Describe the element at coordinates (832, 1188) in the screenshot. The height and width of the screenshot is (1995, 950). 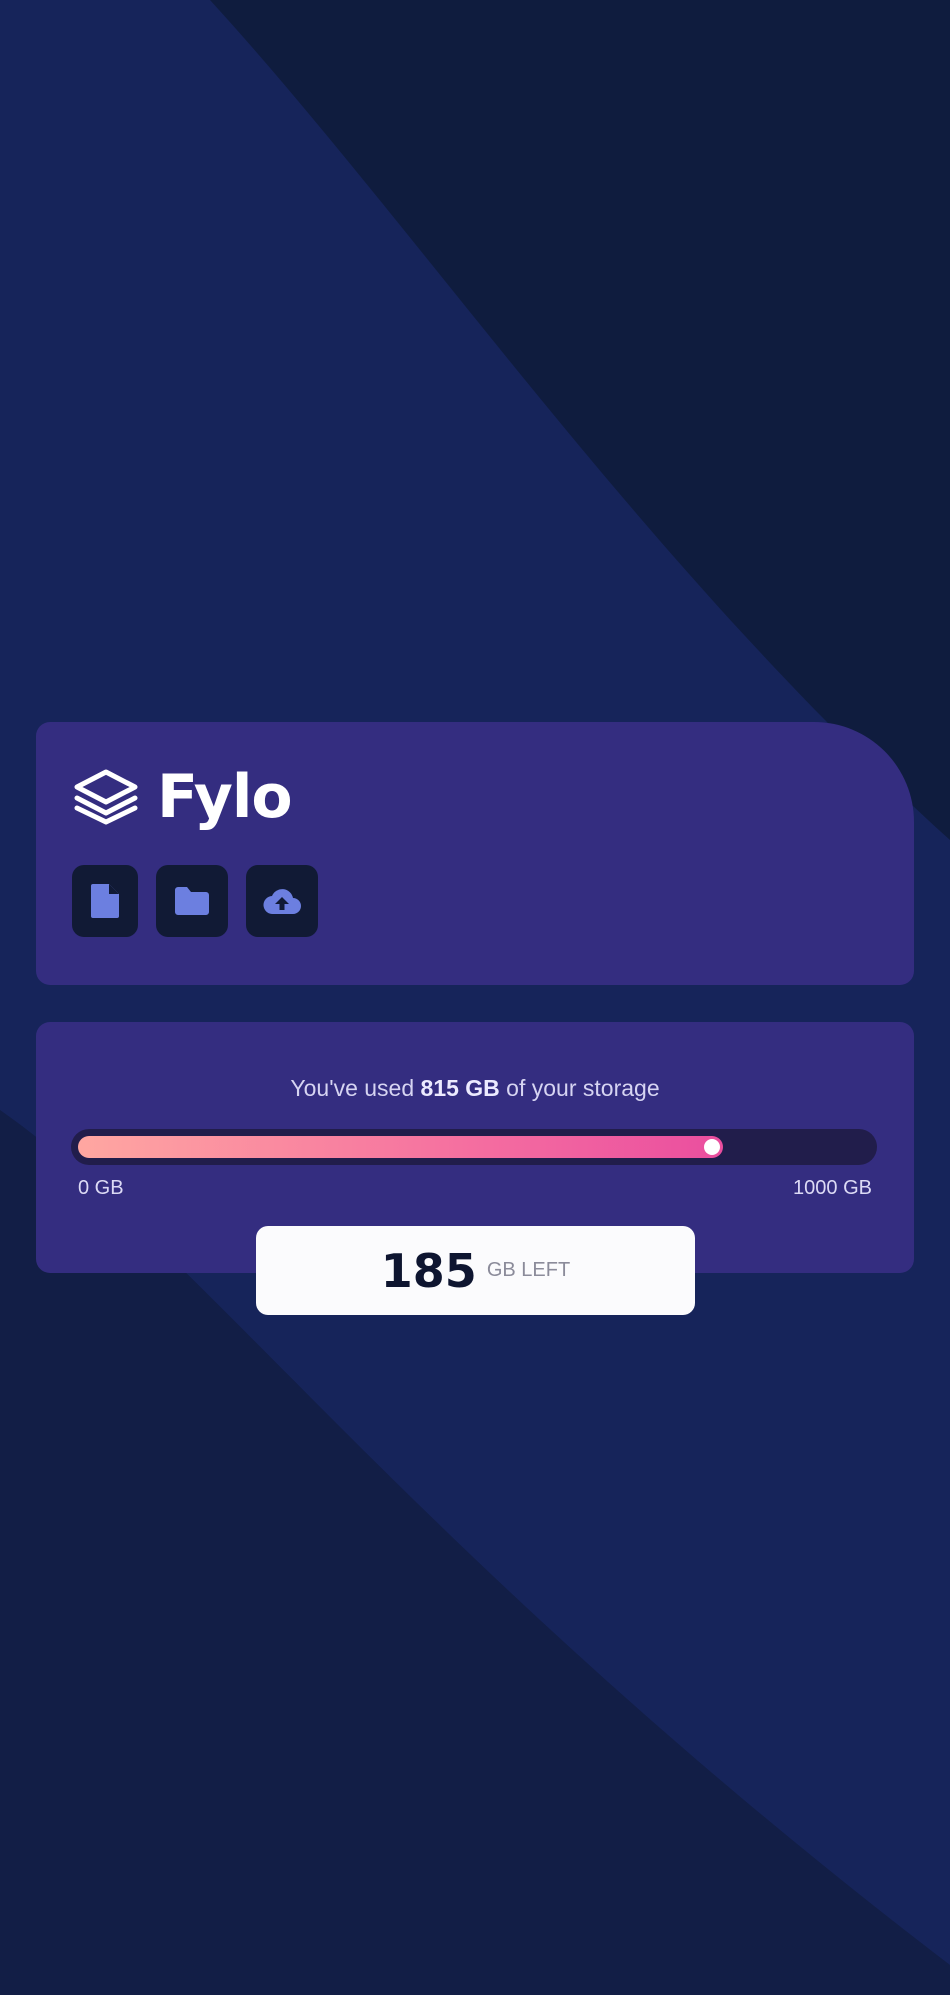
I see `scale-max-label: 1000 GB` at that location.